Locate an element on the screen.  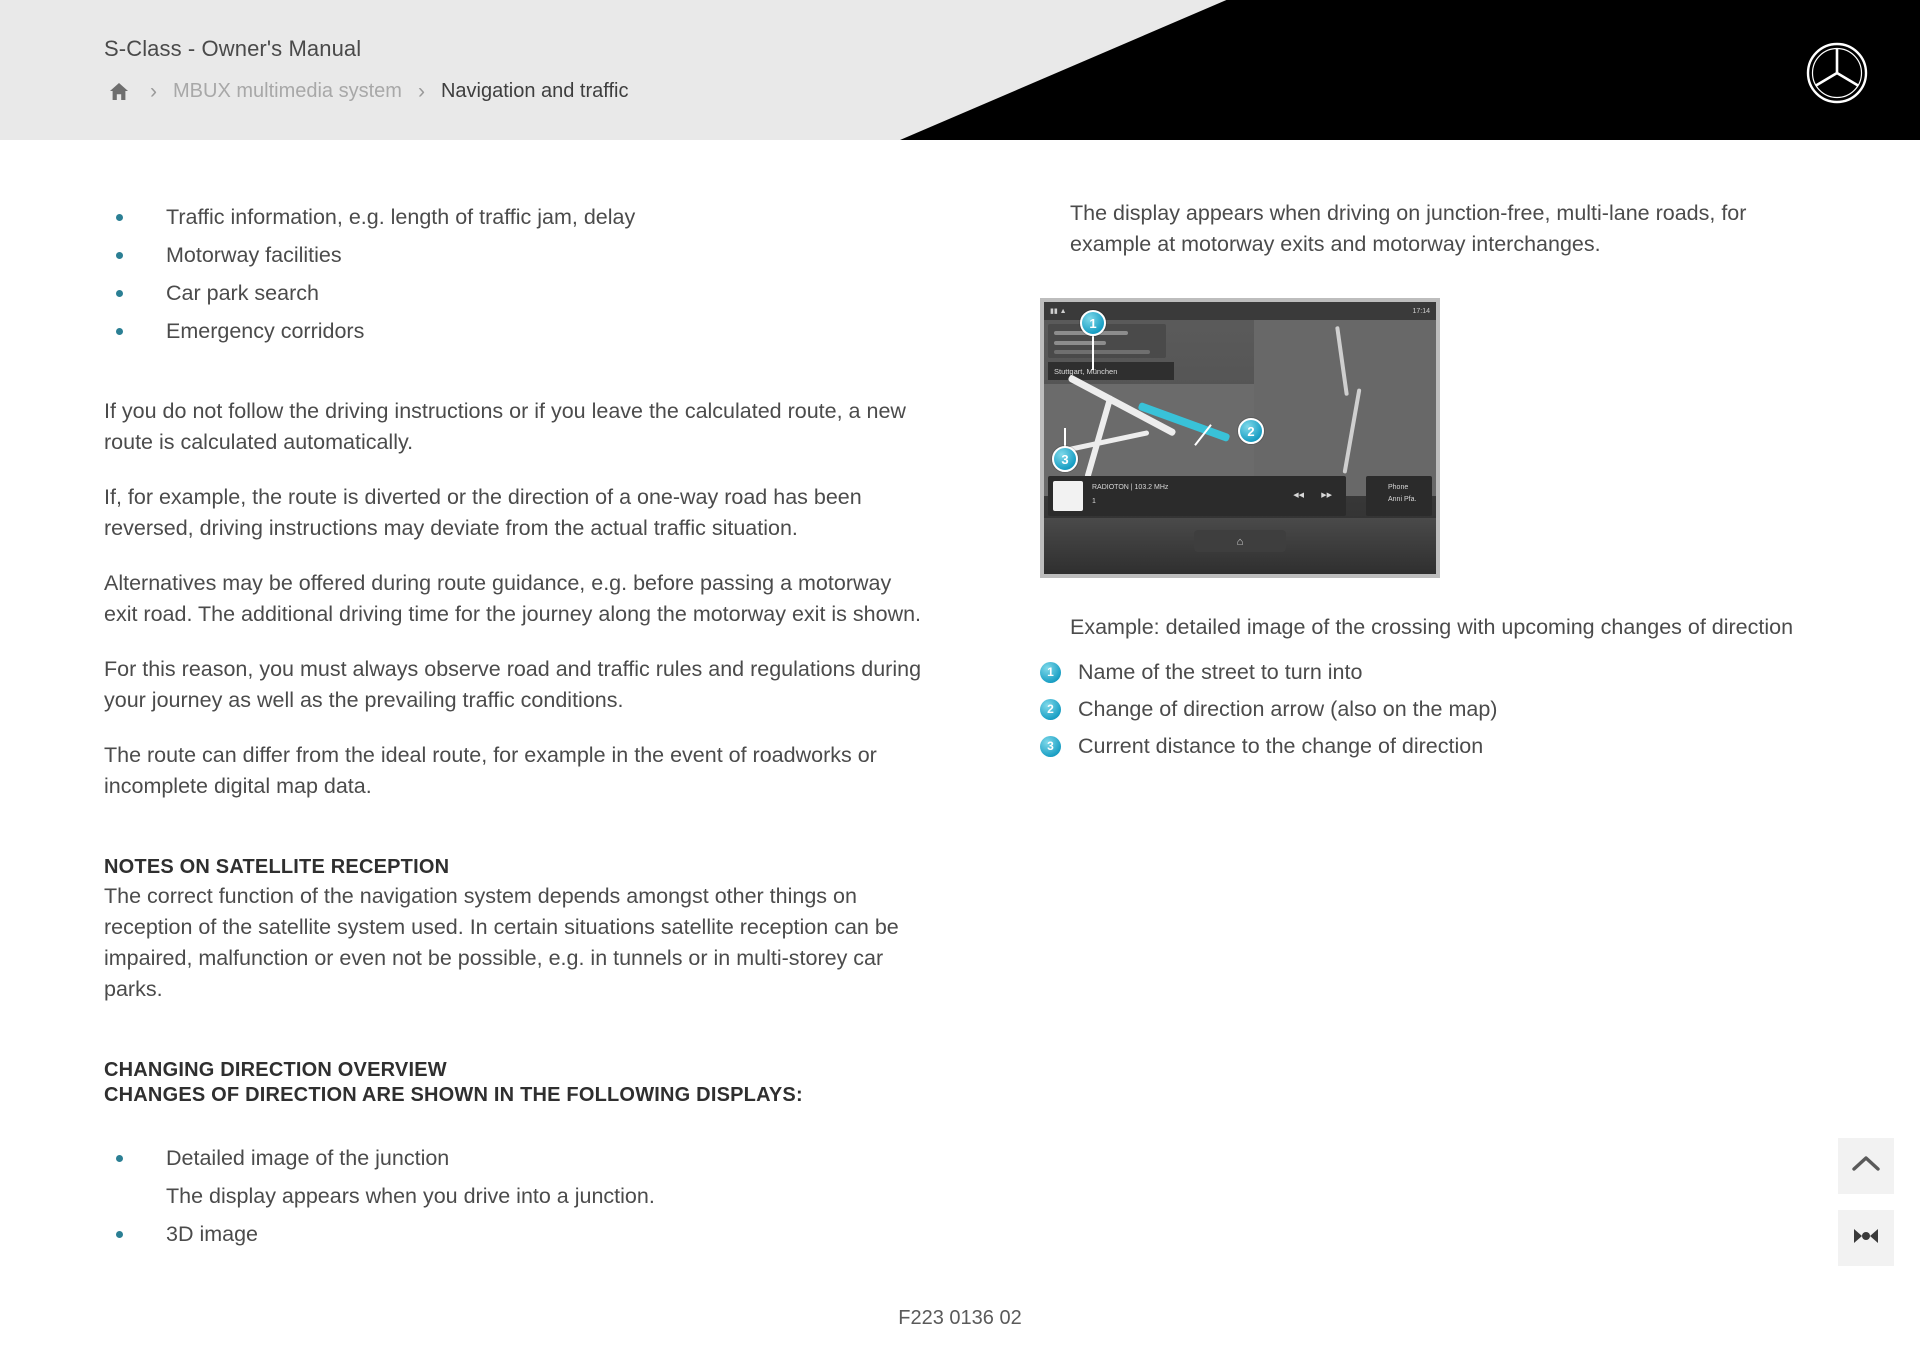
screenshot-media-bar: RADIOTON | 103.2 MHz 1 ◀◀ ▶▶ is located at coordinates (1197, 496).